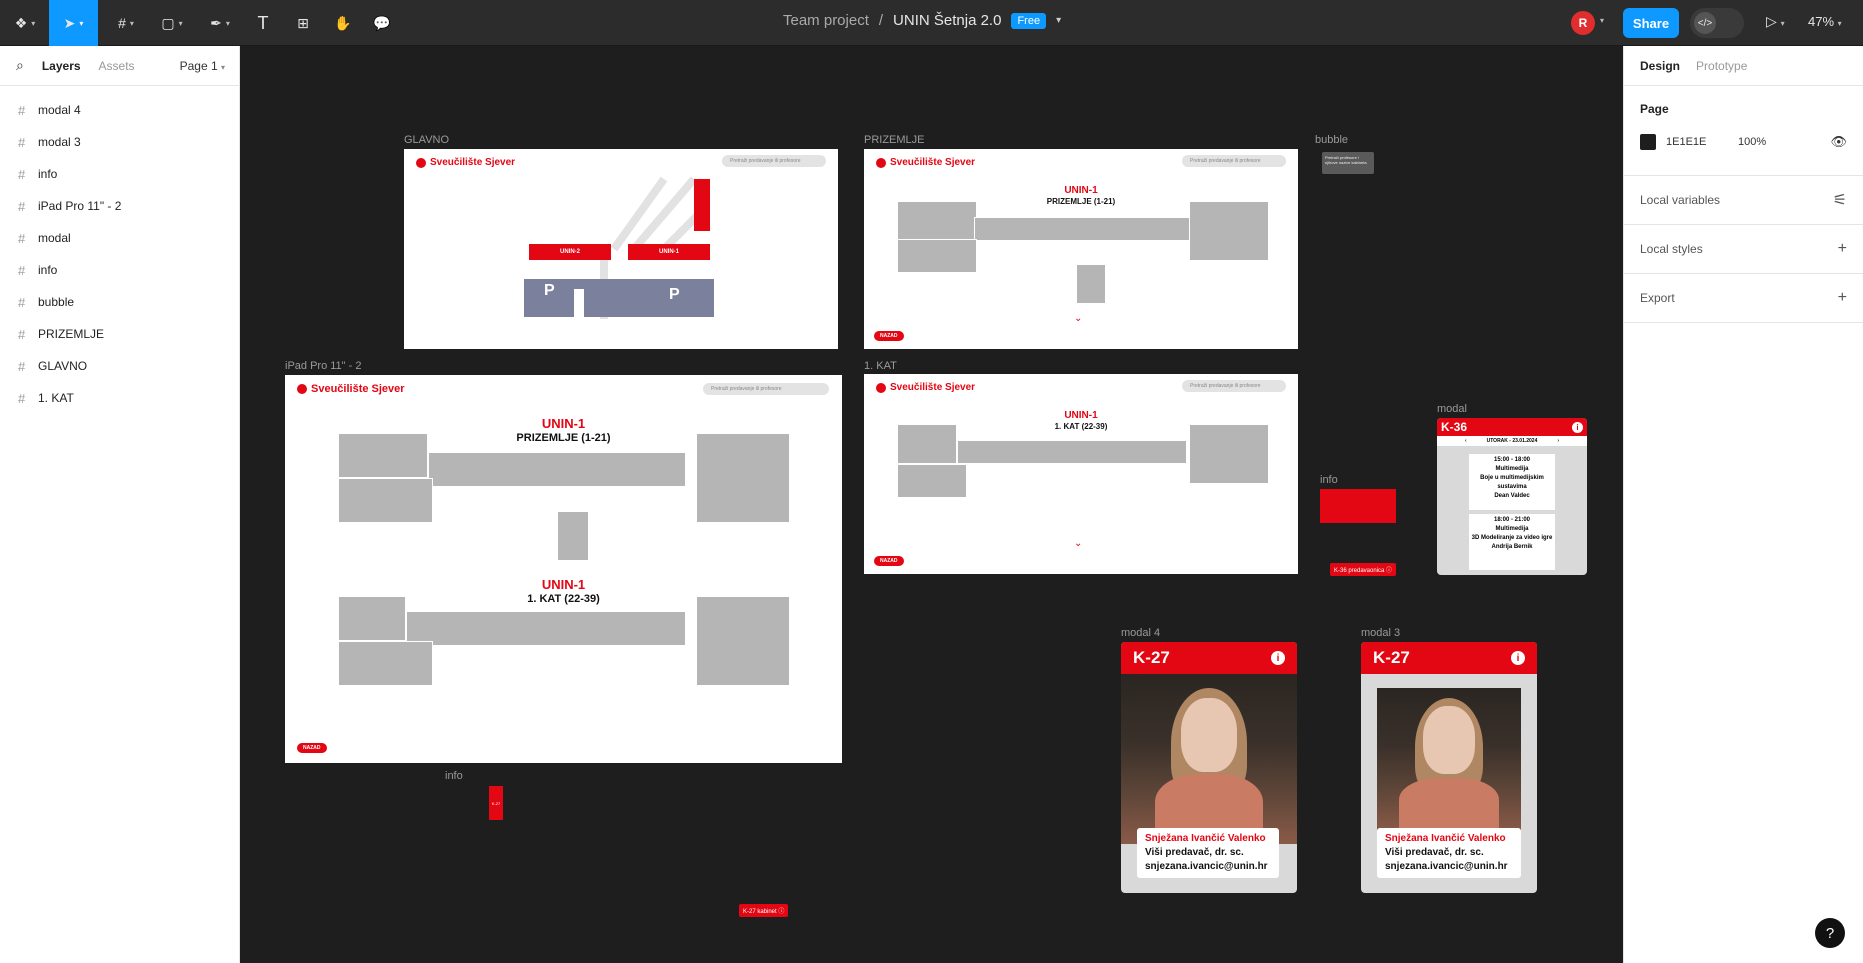  I want to click on chevron-right-icon: ›, so click(1558, 441).